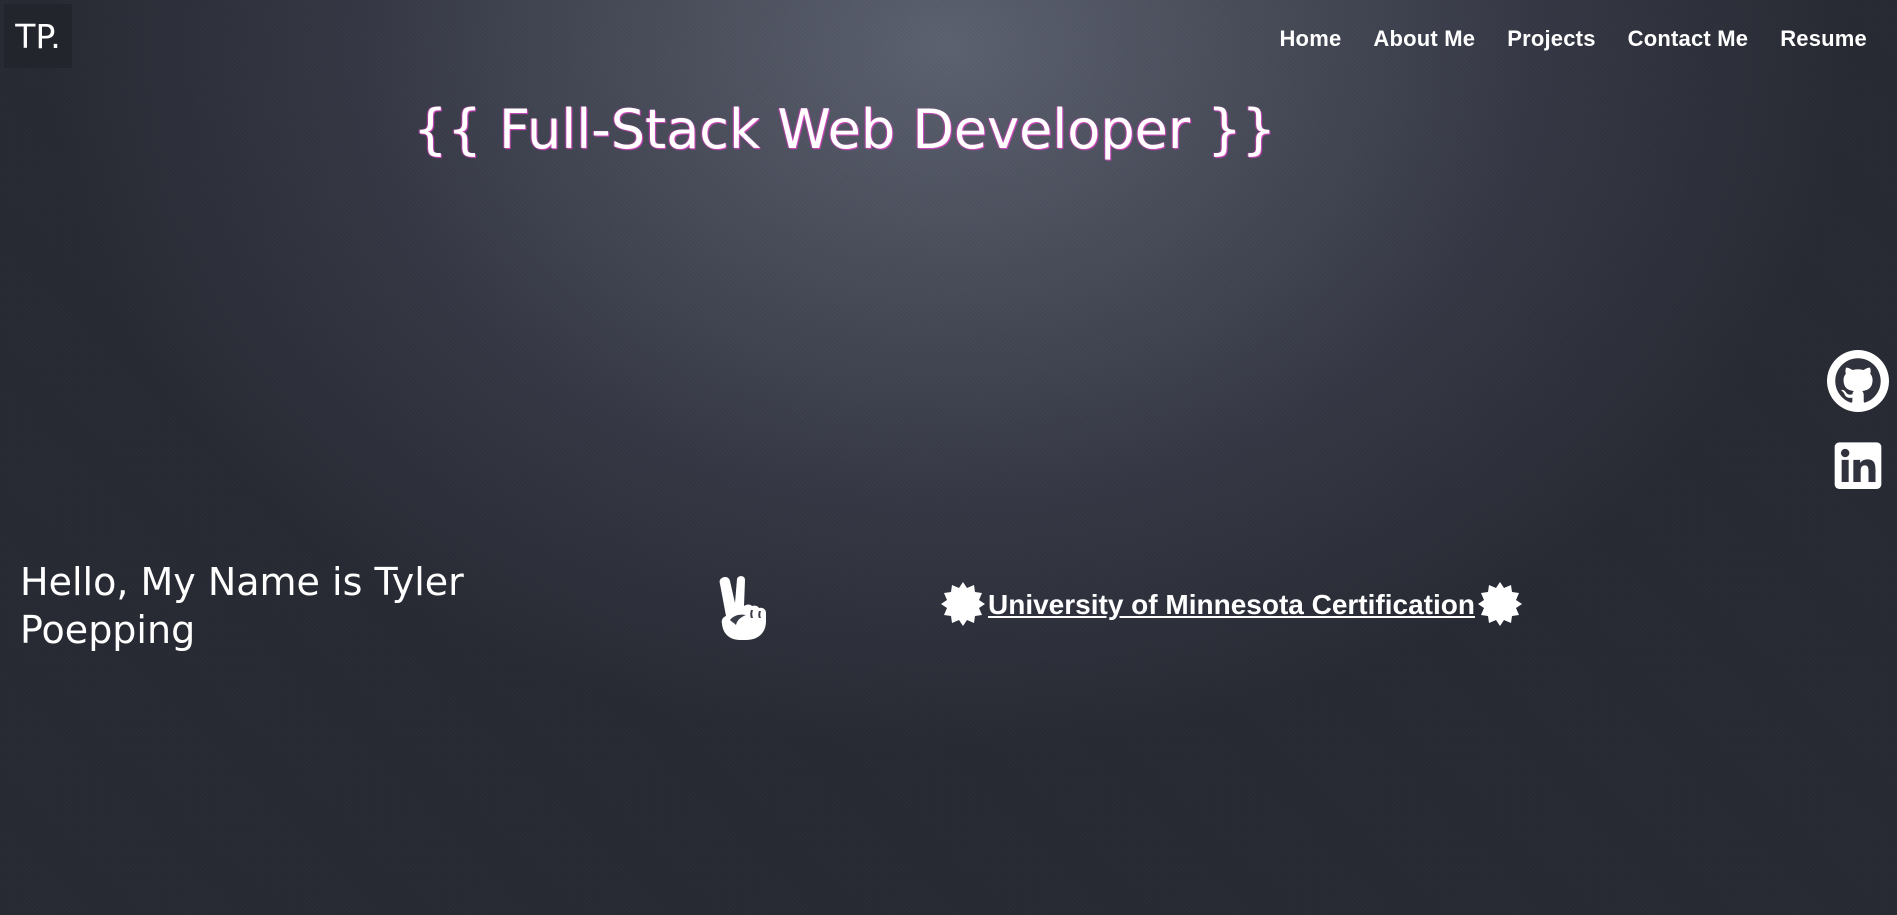 This screenshot has width=1897, height=915. Describe the element at coordinates (1424, 39) in the screenshot. I see `nav-about-me: About Me` at that location.